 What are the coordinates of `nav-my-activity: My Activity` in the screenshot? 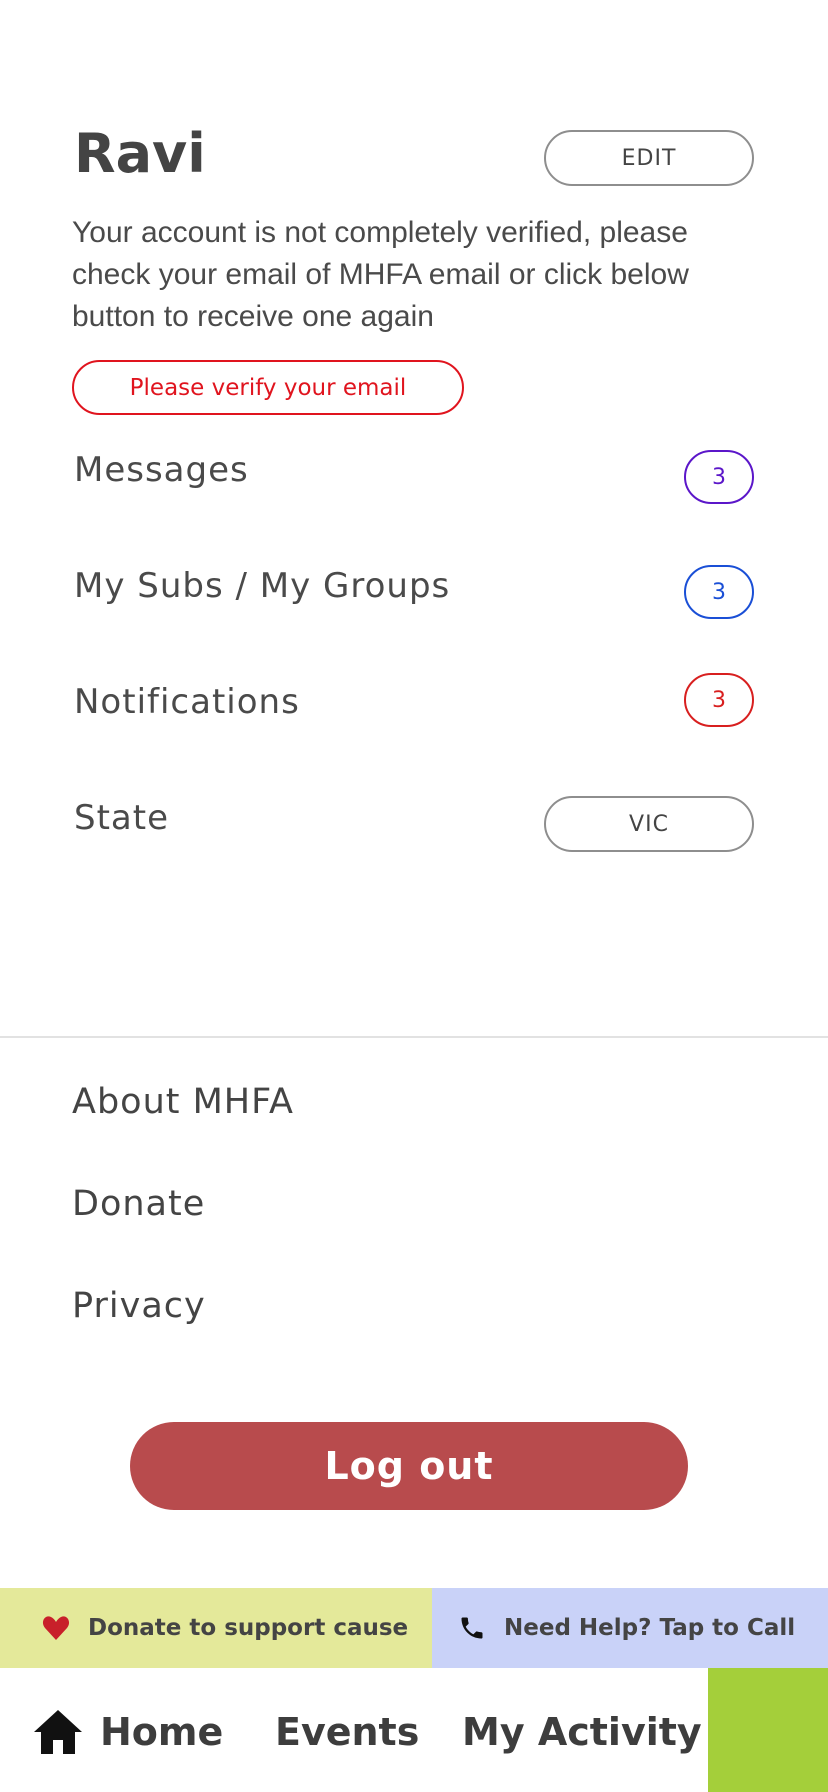 It's located at (582, 1732).